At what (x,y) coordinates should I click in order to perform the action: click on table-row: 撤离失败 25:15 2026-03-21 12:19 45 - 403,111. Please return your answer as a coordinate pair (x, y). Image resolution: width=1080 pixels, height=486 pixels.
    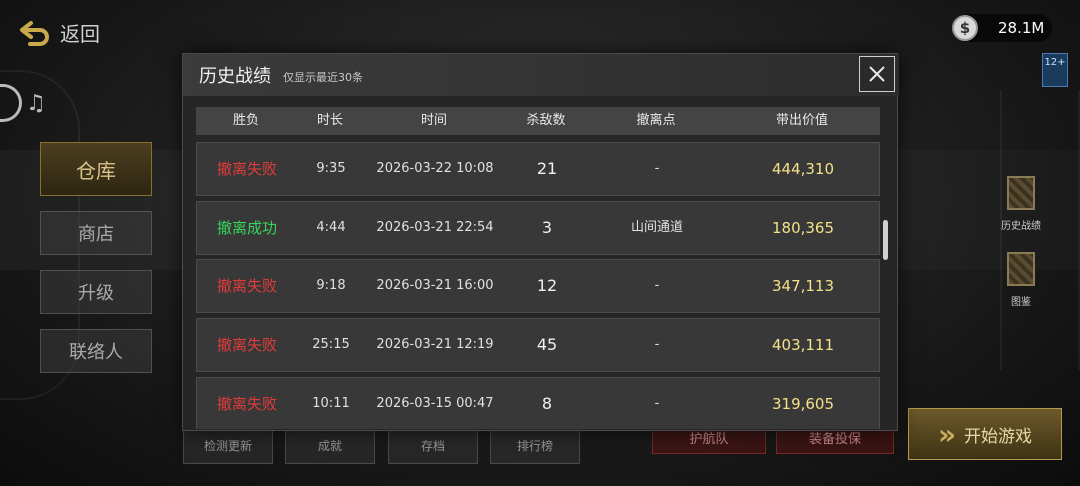
    Looking at the image, I should click on (538, 345).